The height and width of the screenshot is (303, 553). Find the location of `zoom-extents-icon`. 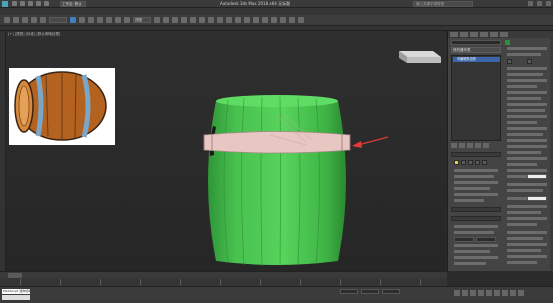

zoom-extents-icon is located at coordinates (497, 293).